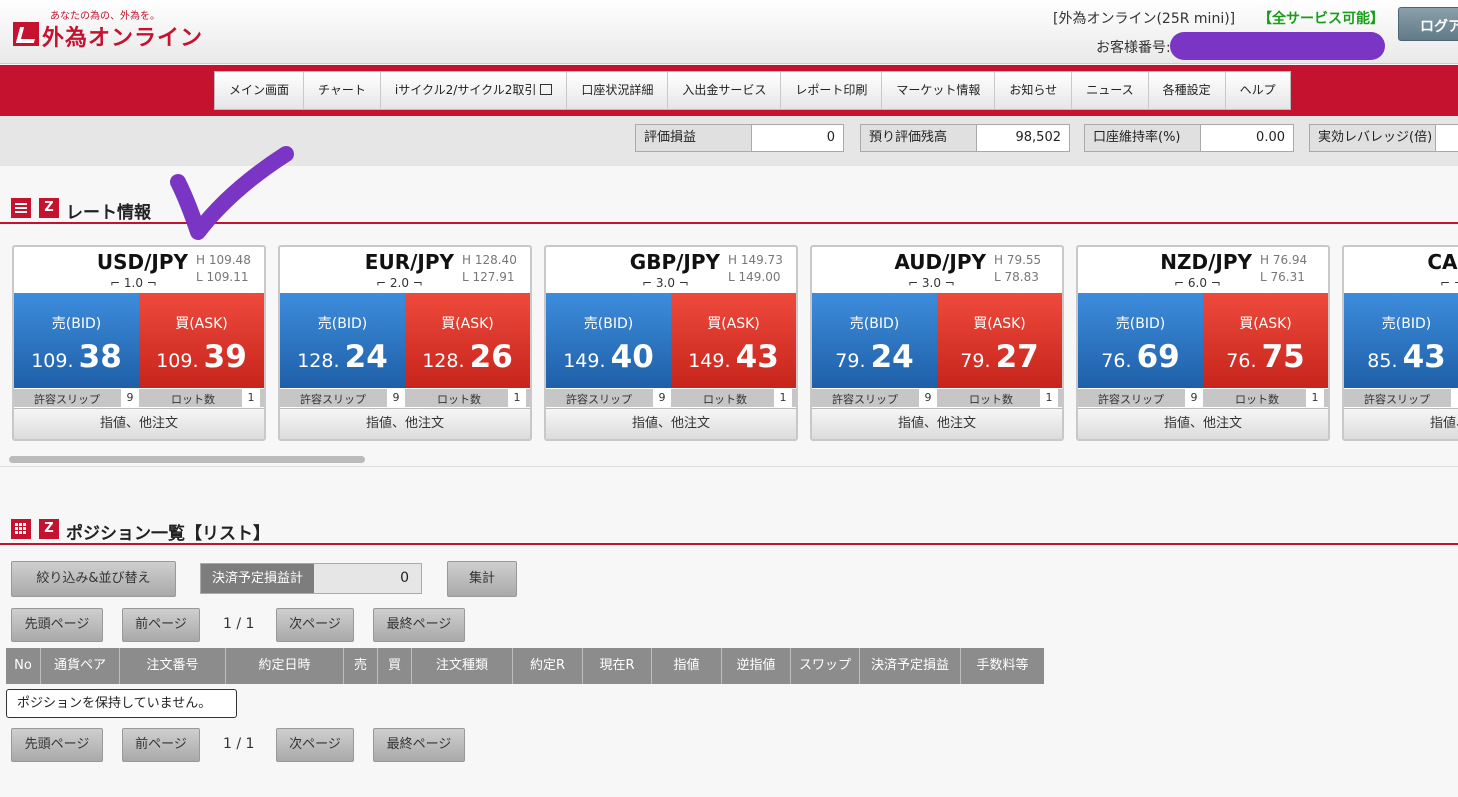  What do you see at coordinates (315, 625) in the screenshot?
I see `next-page-button: 次ページ` at bounding box center [315, 625].